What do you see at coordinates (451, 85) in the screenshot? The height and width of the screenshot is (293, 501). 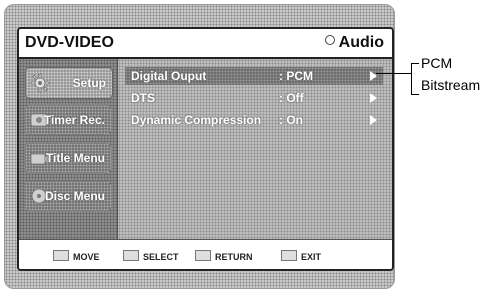 I see `callout-option-bitstream: Bitstream` at bounding box center [451, 85].